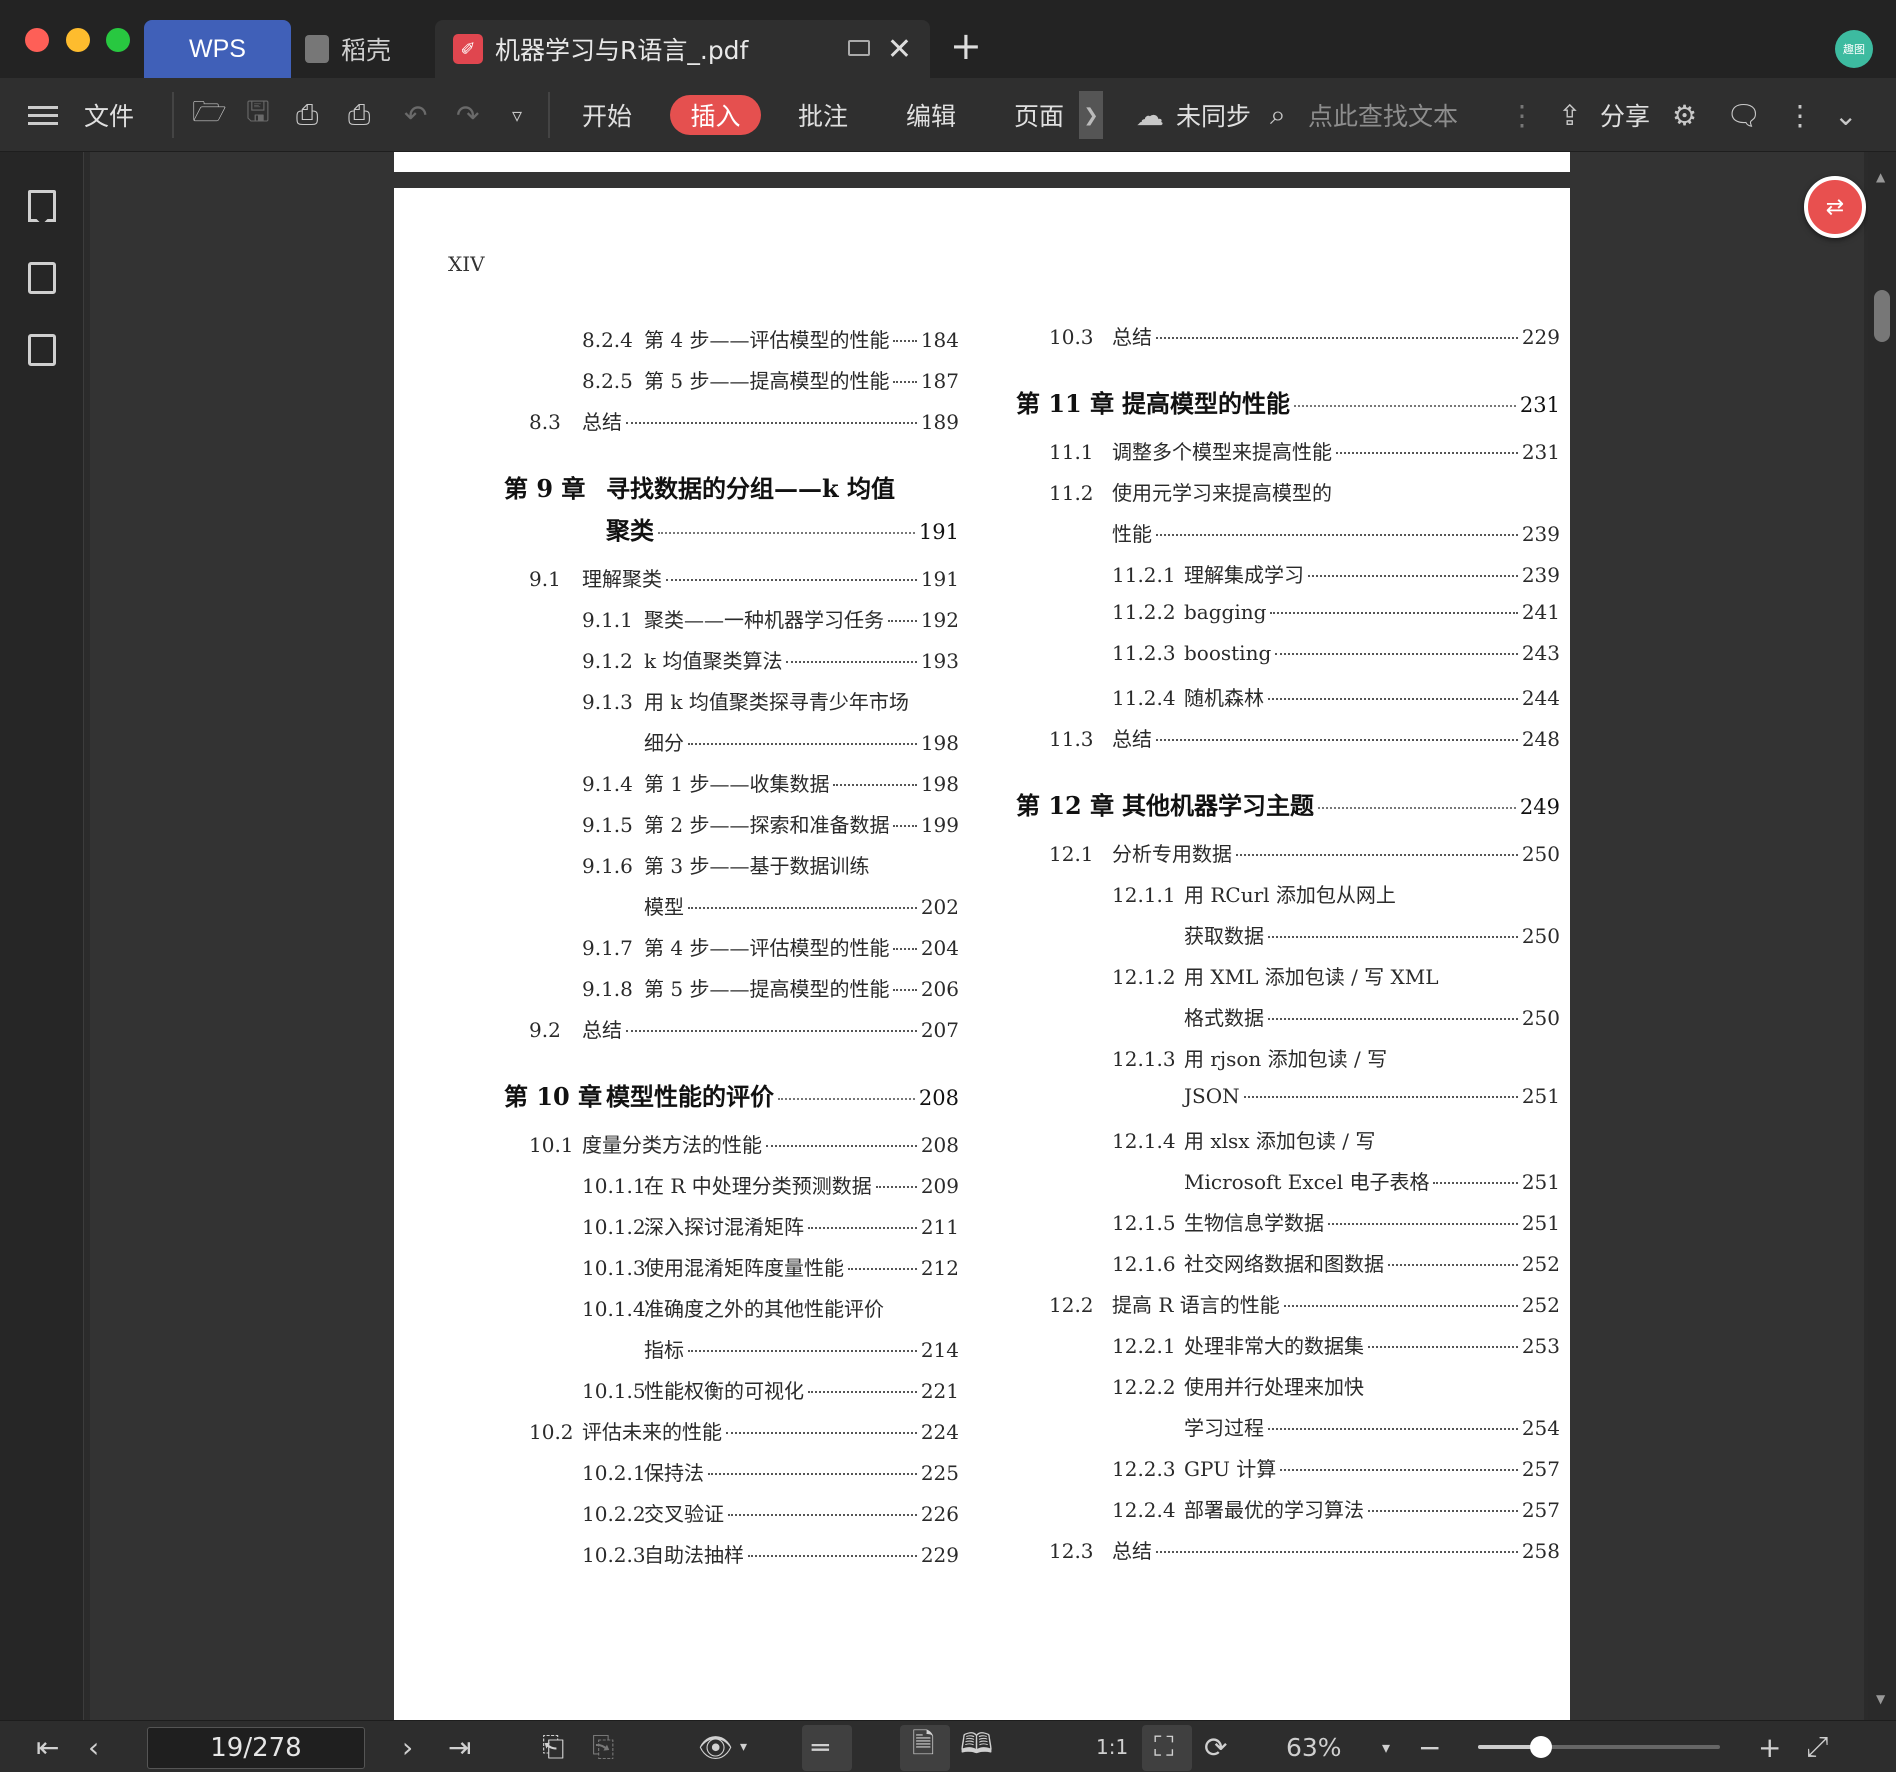 This screenshot has width=1896, height=1772. Describe the element at coordinates (1071, 493) in the screenshot. I see `toc-number: 11.2` at that location.